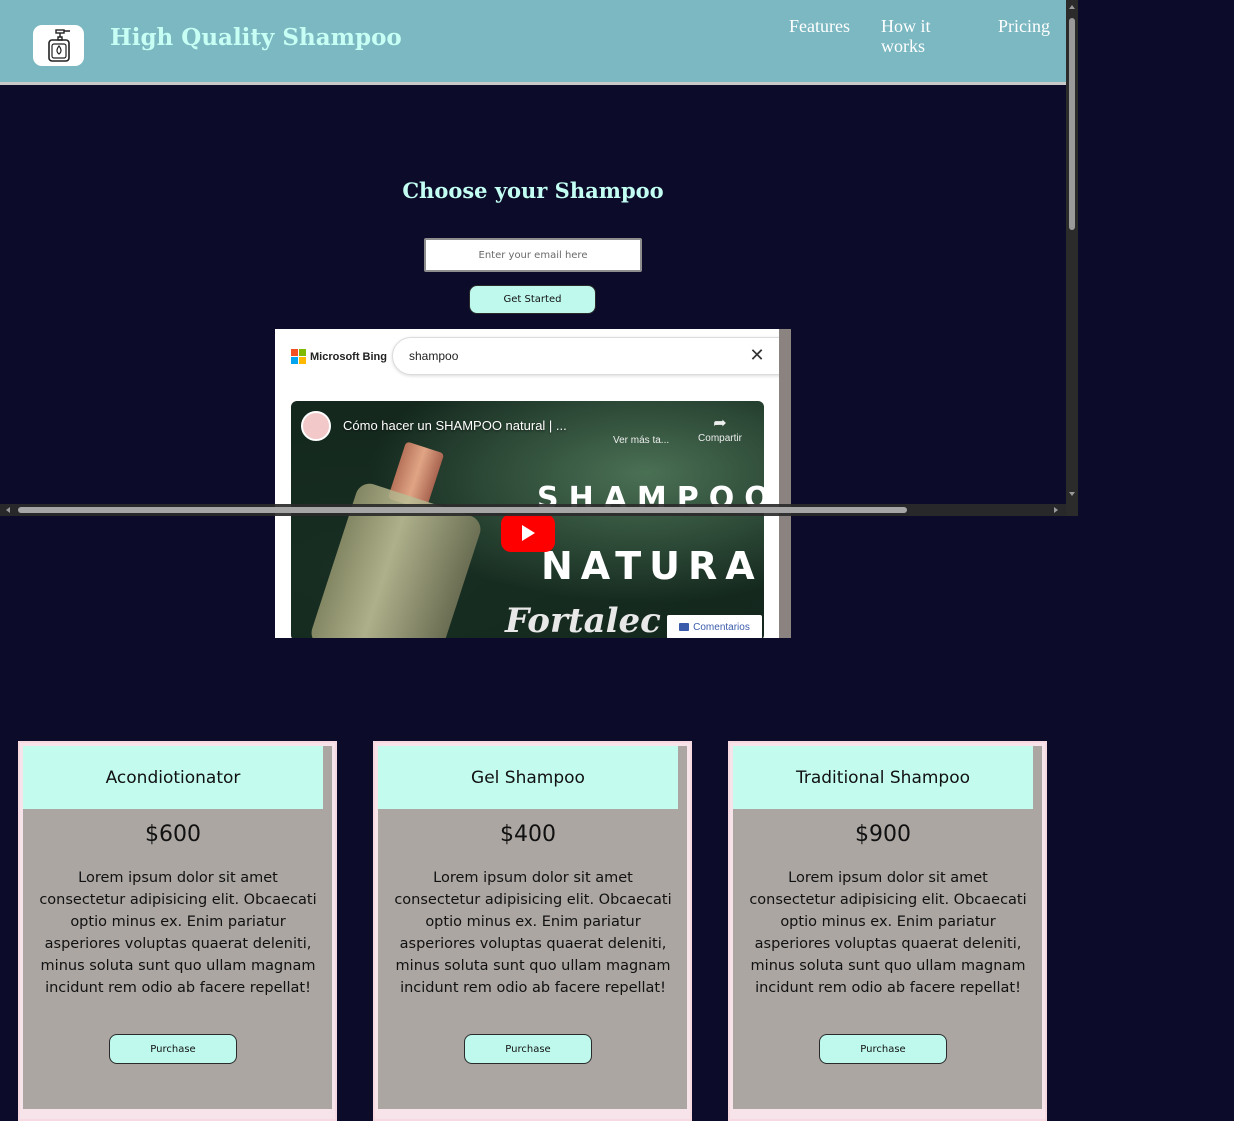  What do you see at coordinates (533, 255) in the screenshot?
I see `email-input` at bounding box center [533, 255].